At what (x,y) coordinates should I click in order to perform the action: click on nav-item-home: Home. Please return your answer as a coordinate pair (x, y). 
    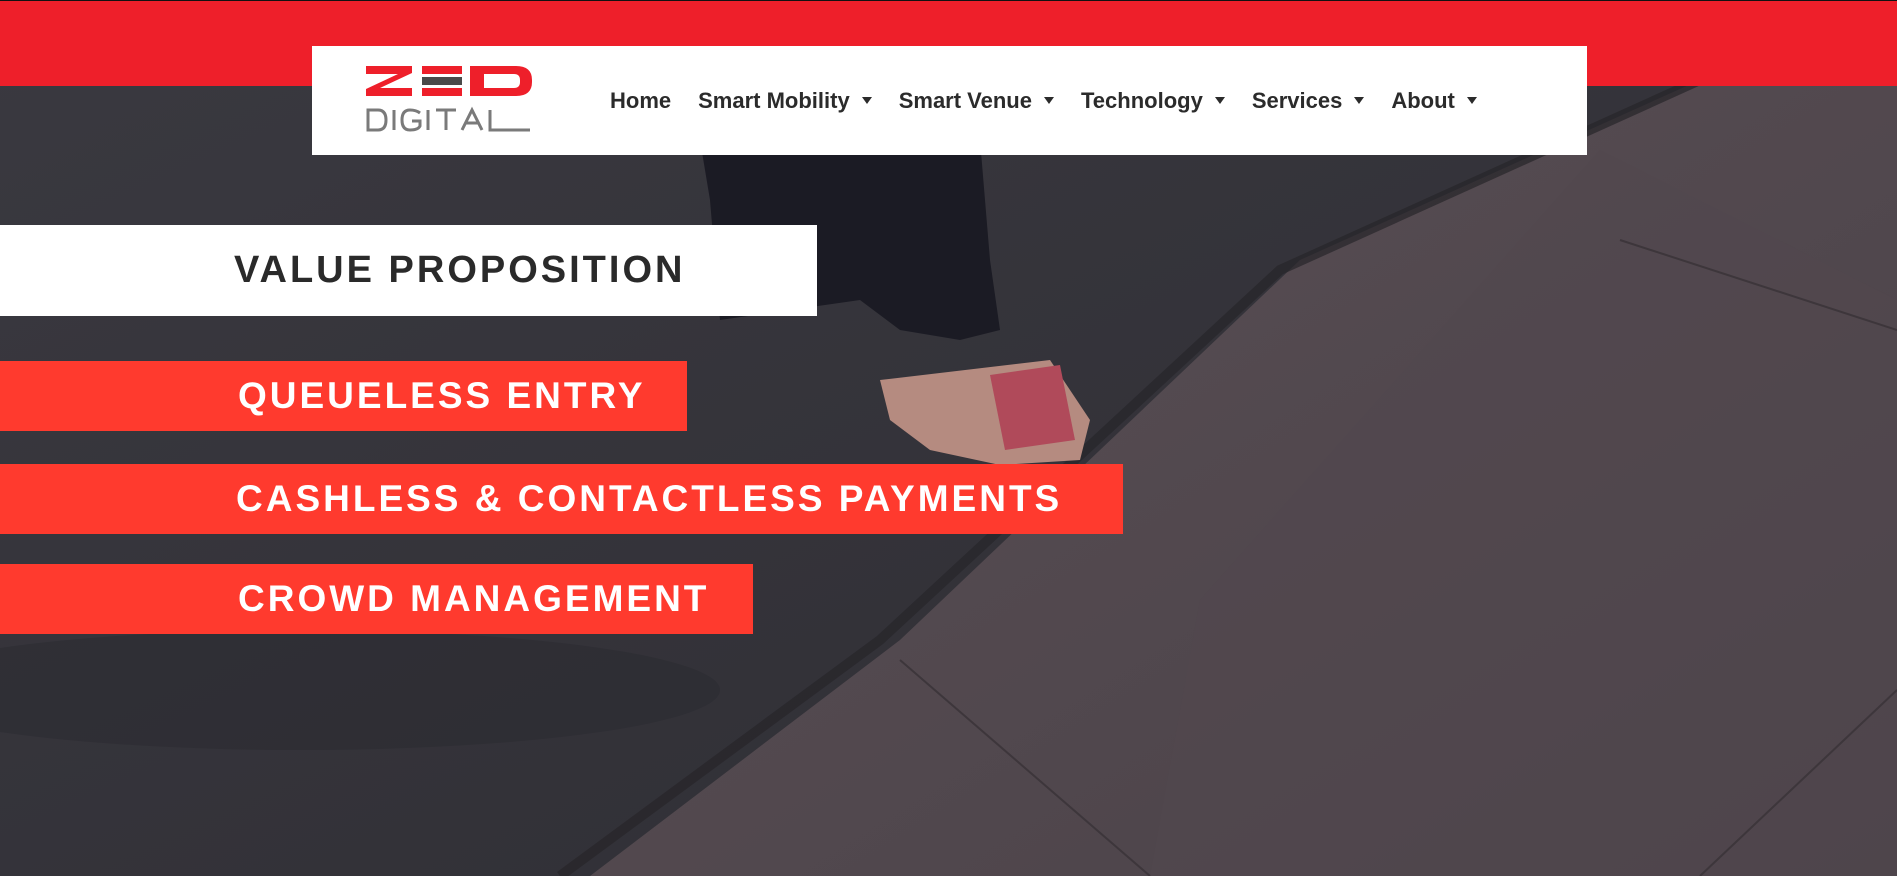
    Looking at the image, I should click on (640, 101).